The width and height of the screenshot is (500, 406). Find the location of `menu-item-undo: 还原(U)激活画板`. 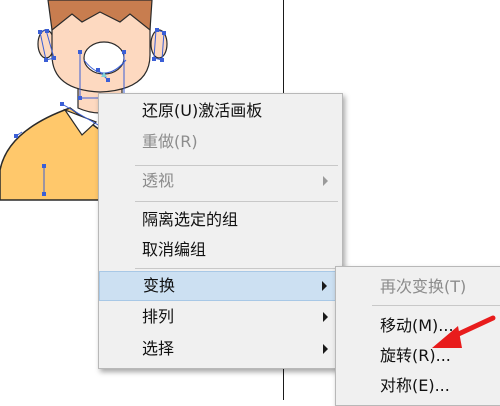

menu-item-undo: 还原(U)激活画板 is located at coordinates (220, 111).